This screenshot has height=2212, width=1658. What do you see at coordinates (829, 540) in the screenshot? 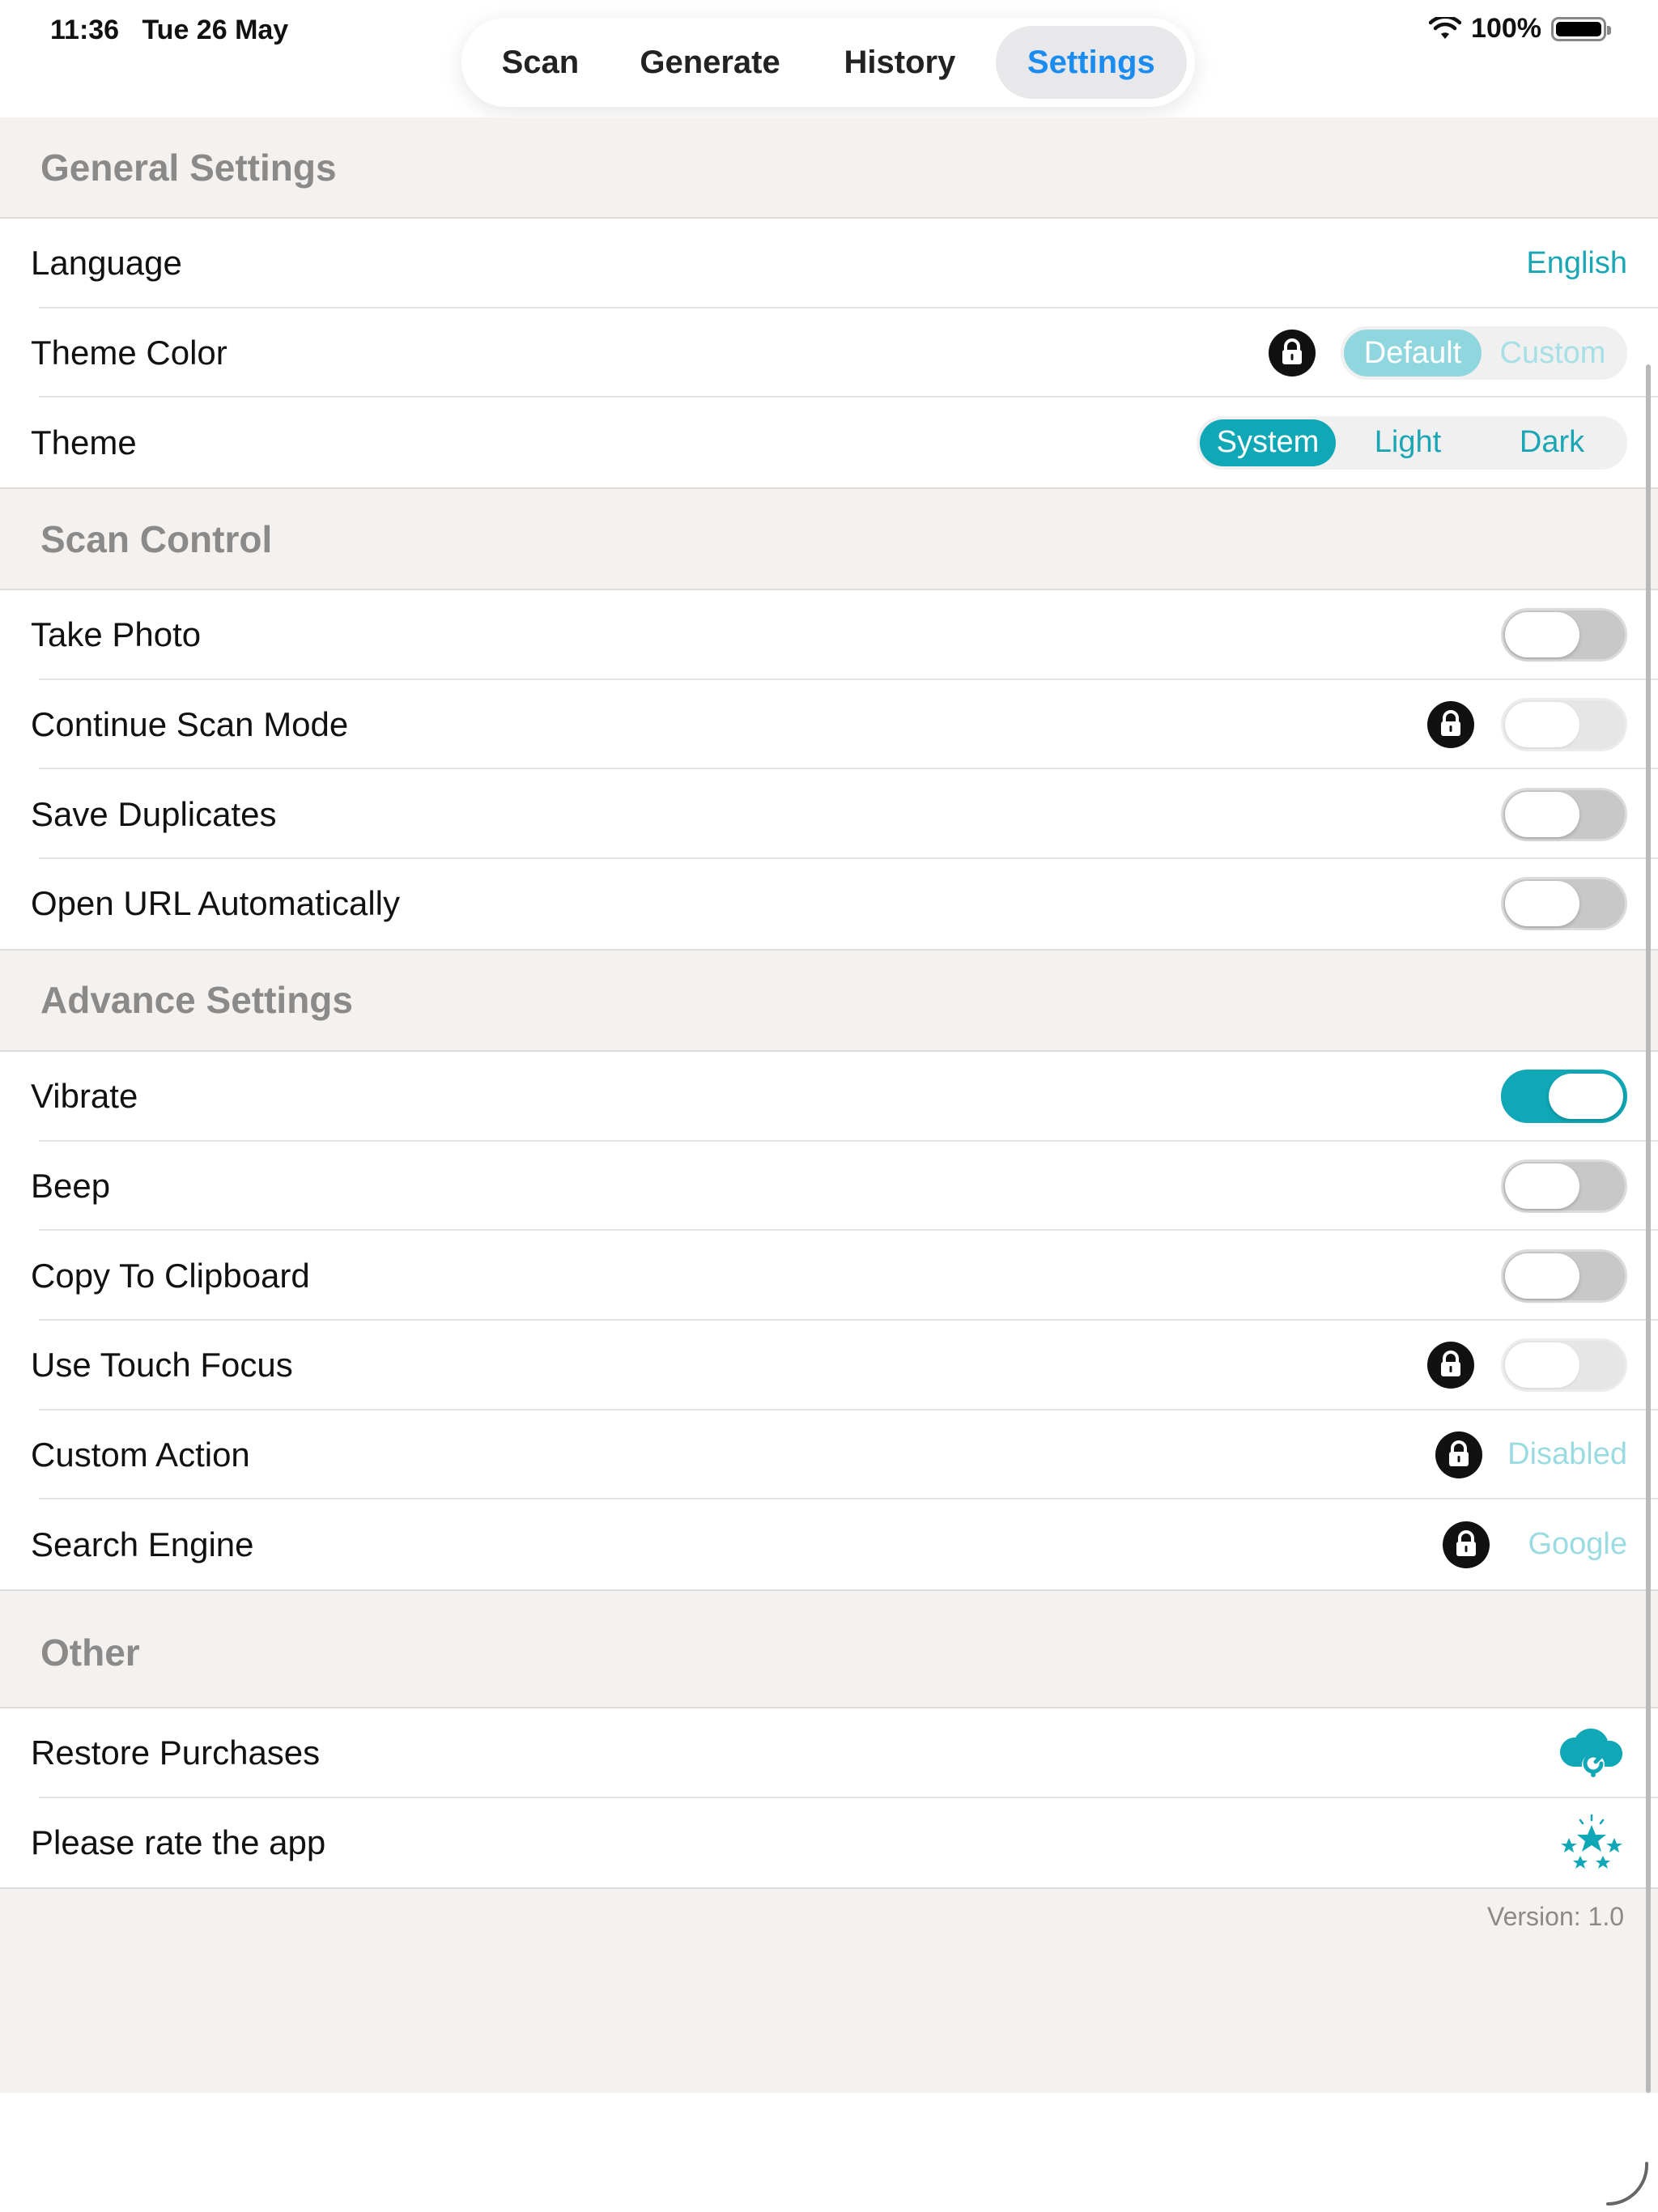
I see `section-header-scan-control: Scan Control` at bounding box center [829, 540].